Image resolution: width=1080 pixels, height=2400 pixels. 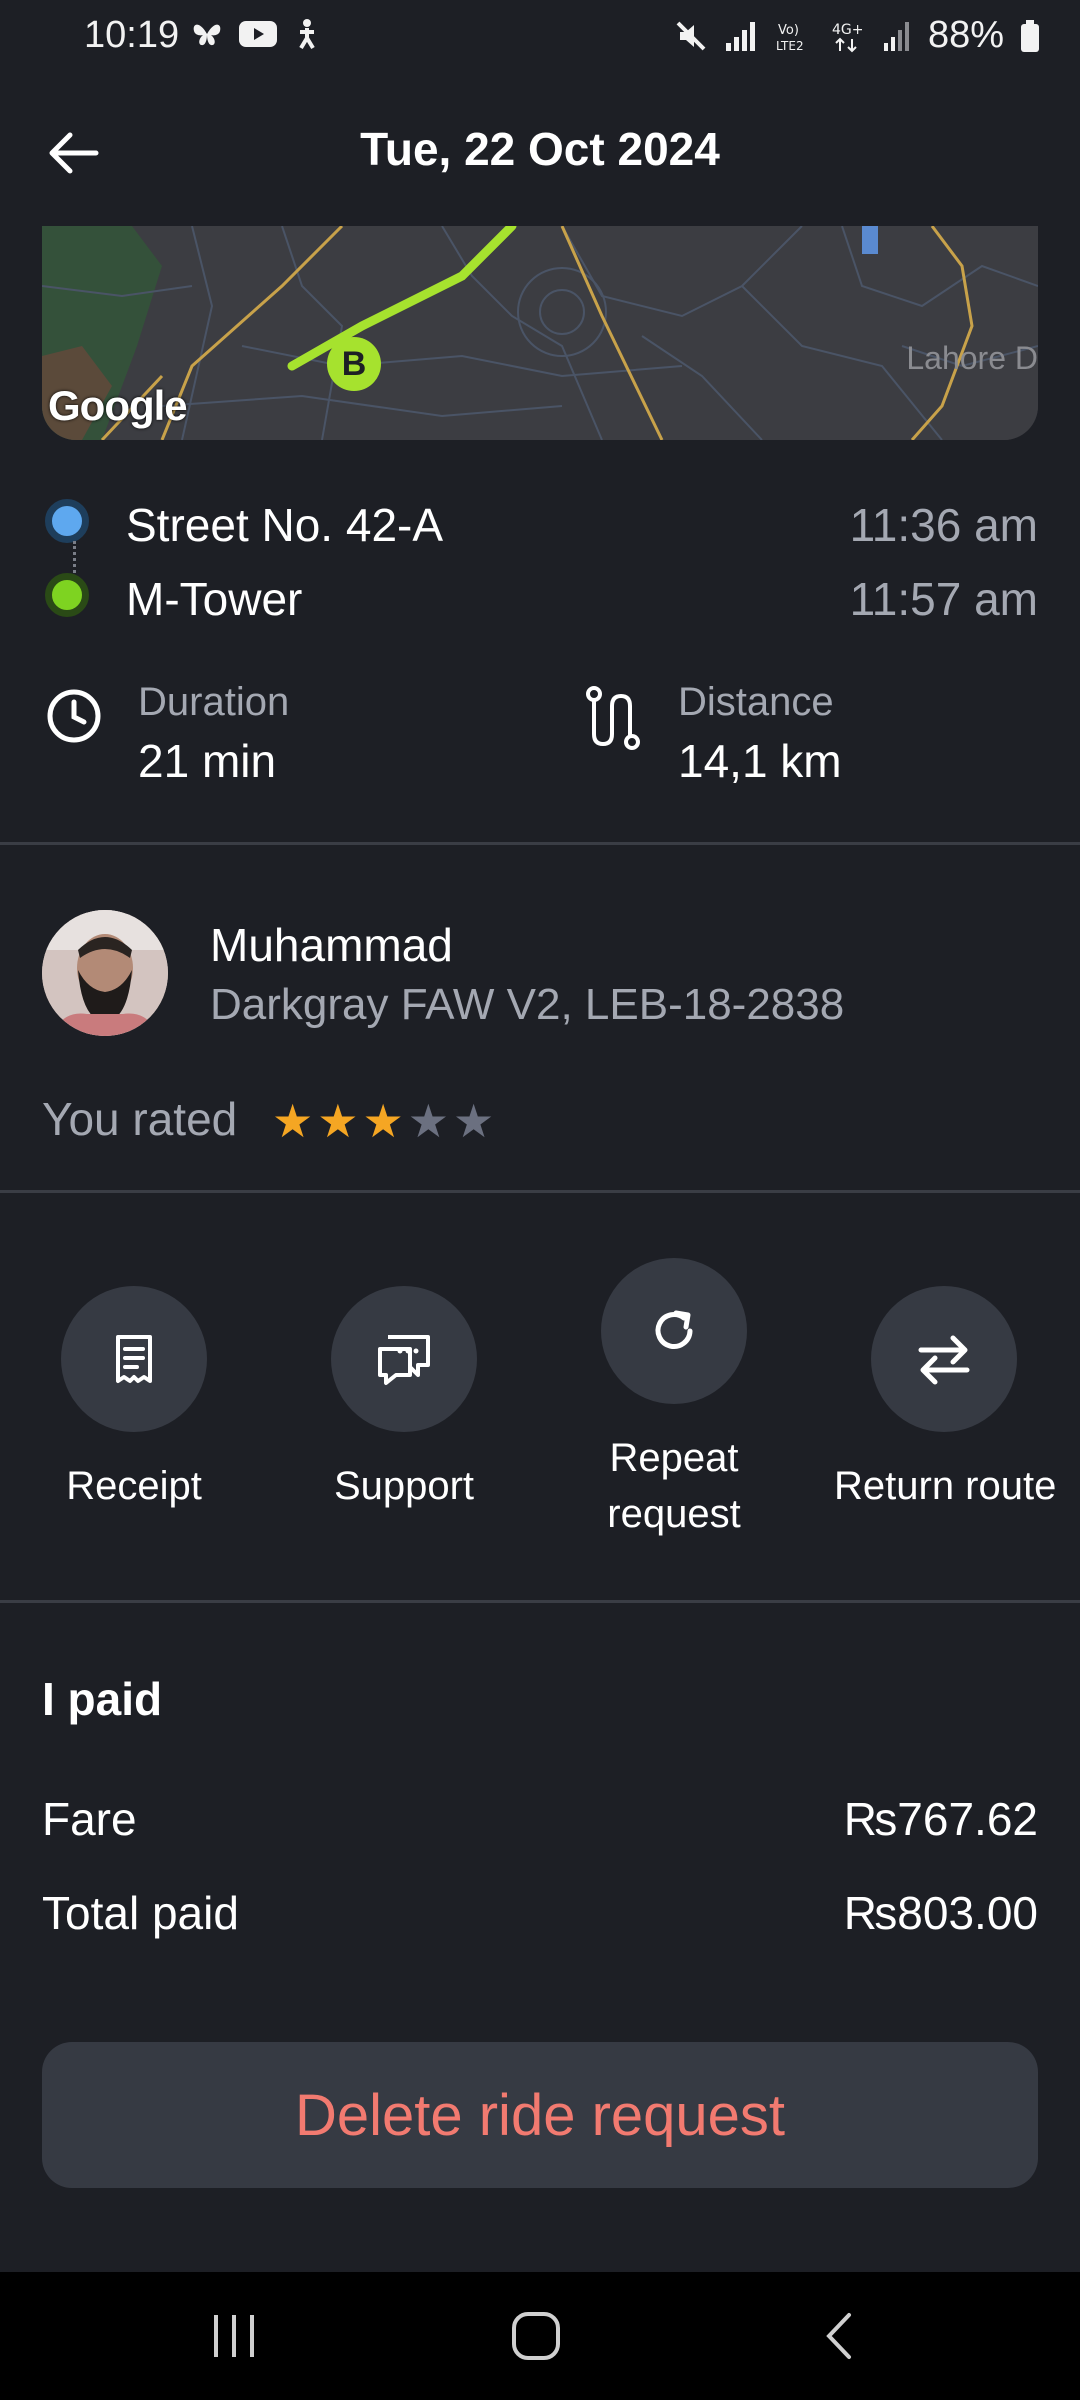 I want to click on driver-vehicle: Darkgray FAW V2, LEB-18-2838, so click(x=527, y=1004).